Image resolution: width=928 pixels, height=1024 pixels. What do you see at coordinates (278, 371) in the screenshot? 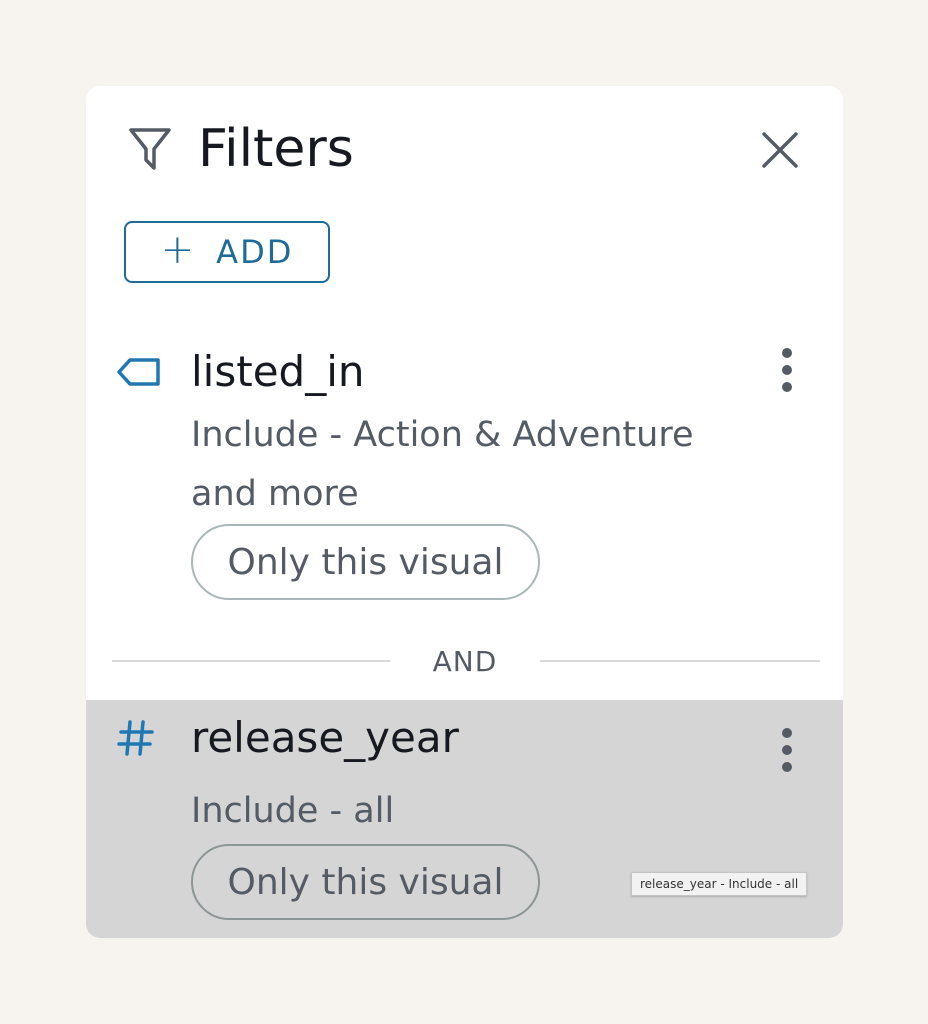
I see `filter-field-name: listed_in` at bounding box center [278, 371].